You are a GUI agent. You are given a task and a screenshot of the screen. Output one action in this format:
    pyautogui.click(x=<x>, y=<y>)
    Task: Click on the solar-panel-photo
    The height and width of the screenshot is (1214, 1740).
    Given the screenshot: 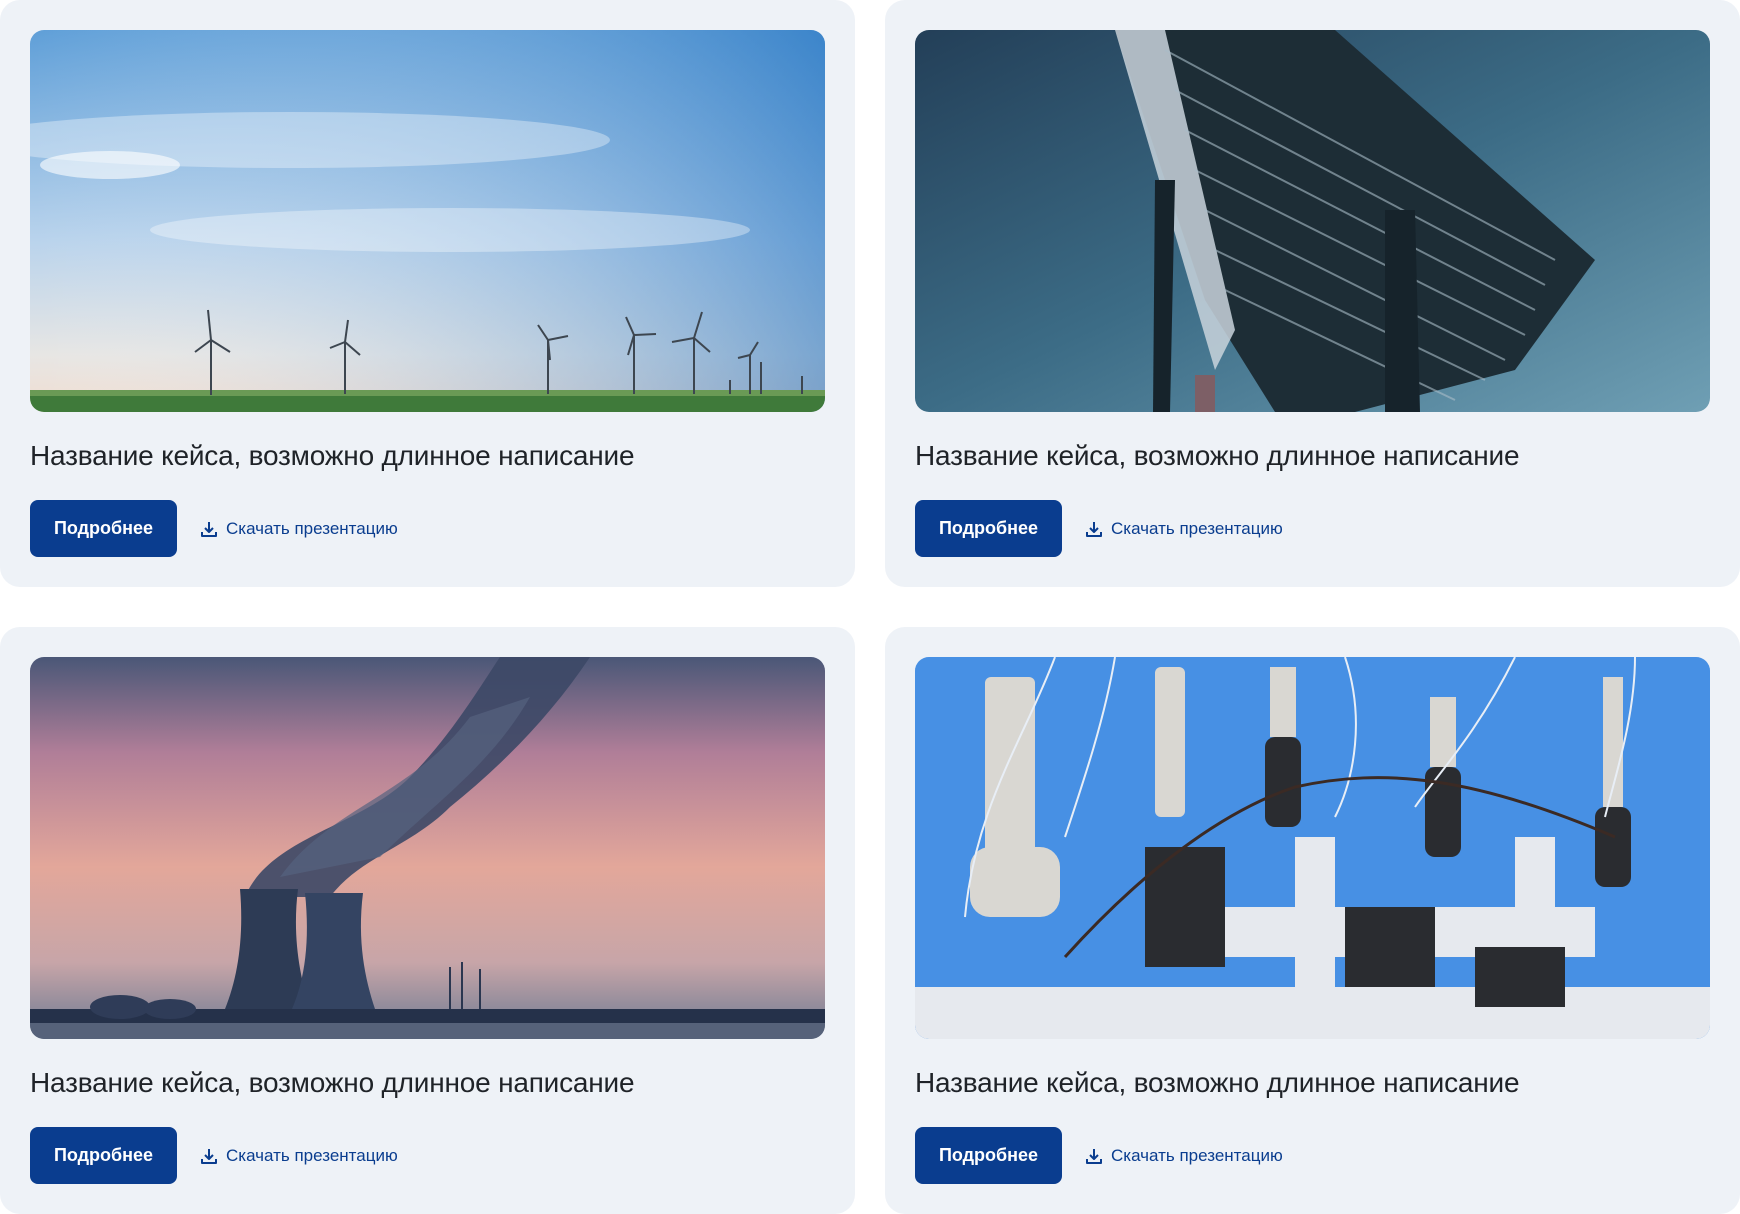 What is the action you would take?
    pyautogui.click(x=1312, y=221)
    